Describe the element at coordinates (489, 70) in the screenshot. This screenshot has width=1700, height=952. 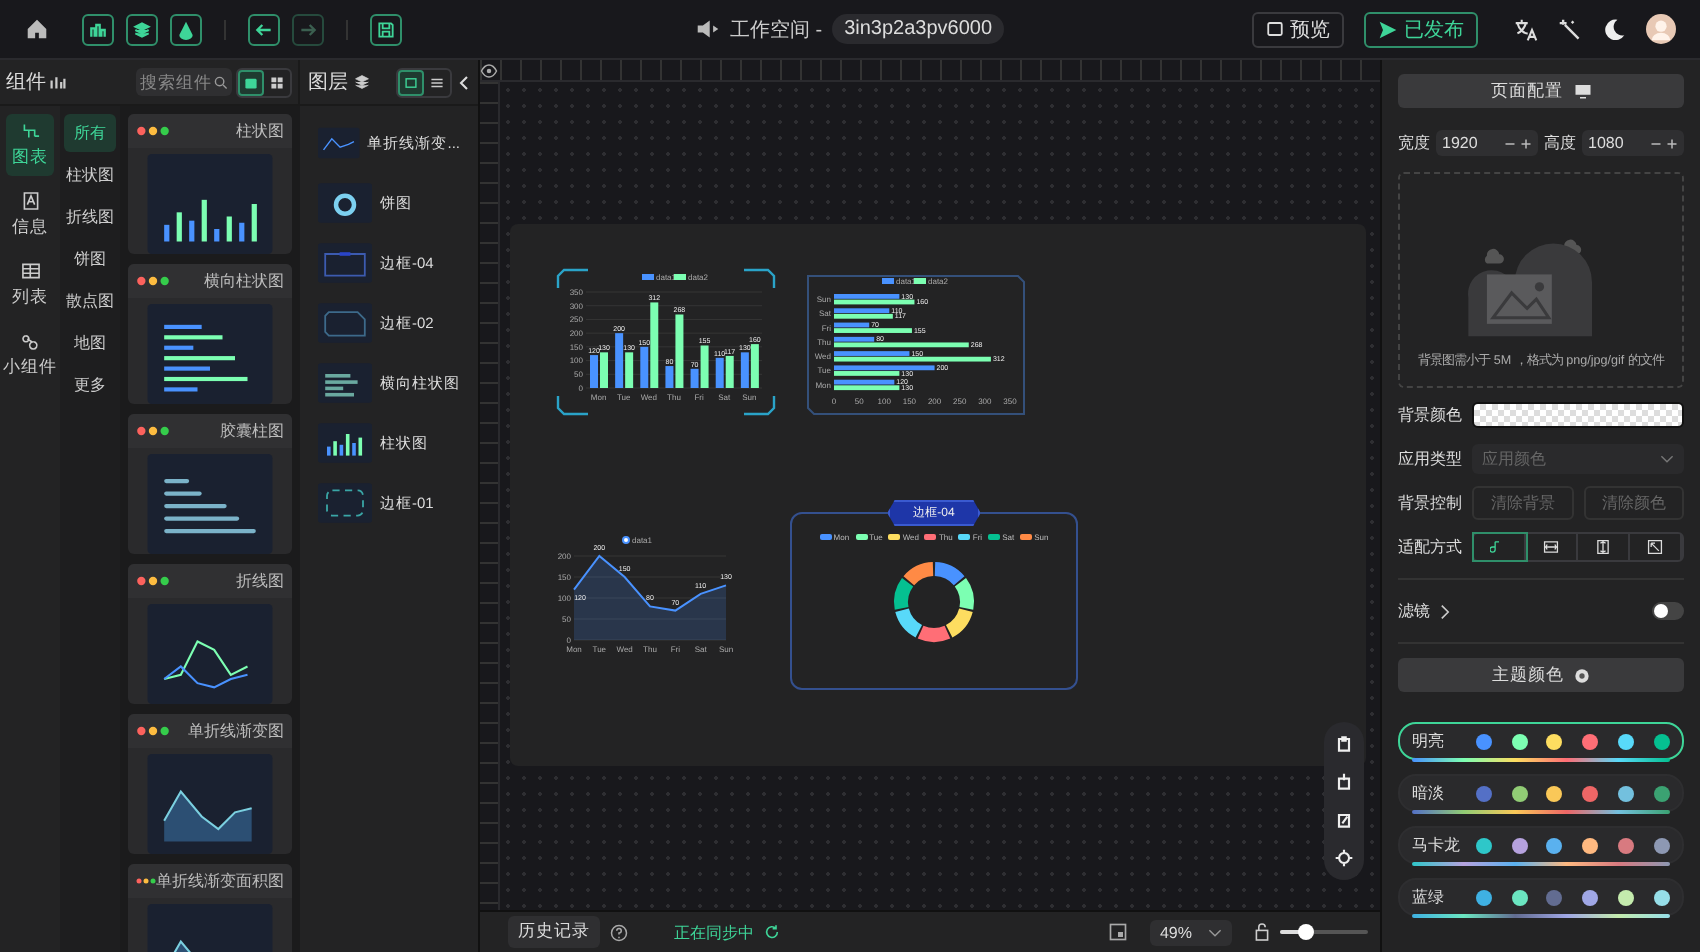
I see `eye-icon` at that location.